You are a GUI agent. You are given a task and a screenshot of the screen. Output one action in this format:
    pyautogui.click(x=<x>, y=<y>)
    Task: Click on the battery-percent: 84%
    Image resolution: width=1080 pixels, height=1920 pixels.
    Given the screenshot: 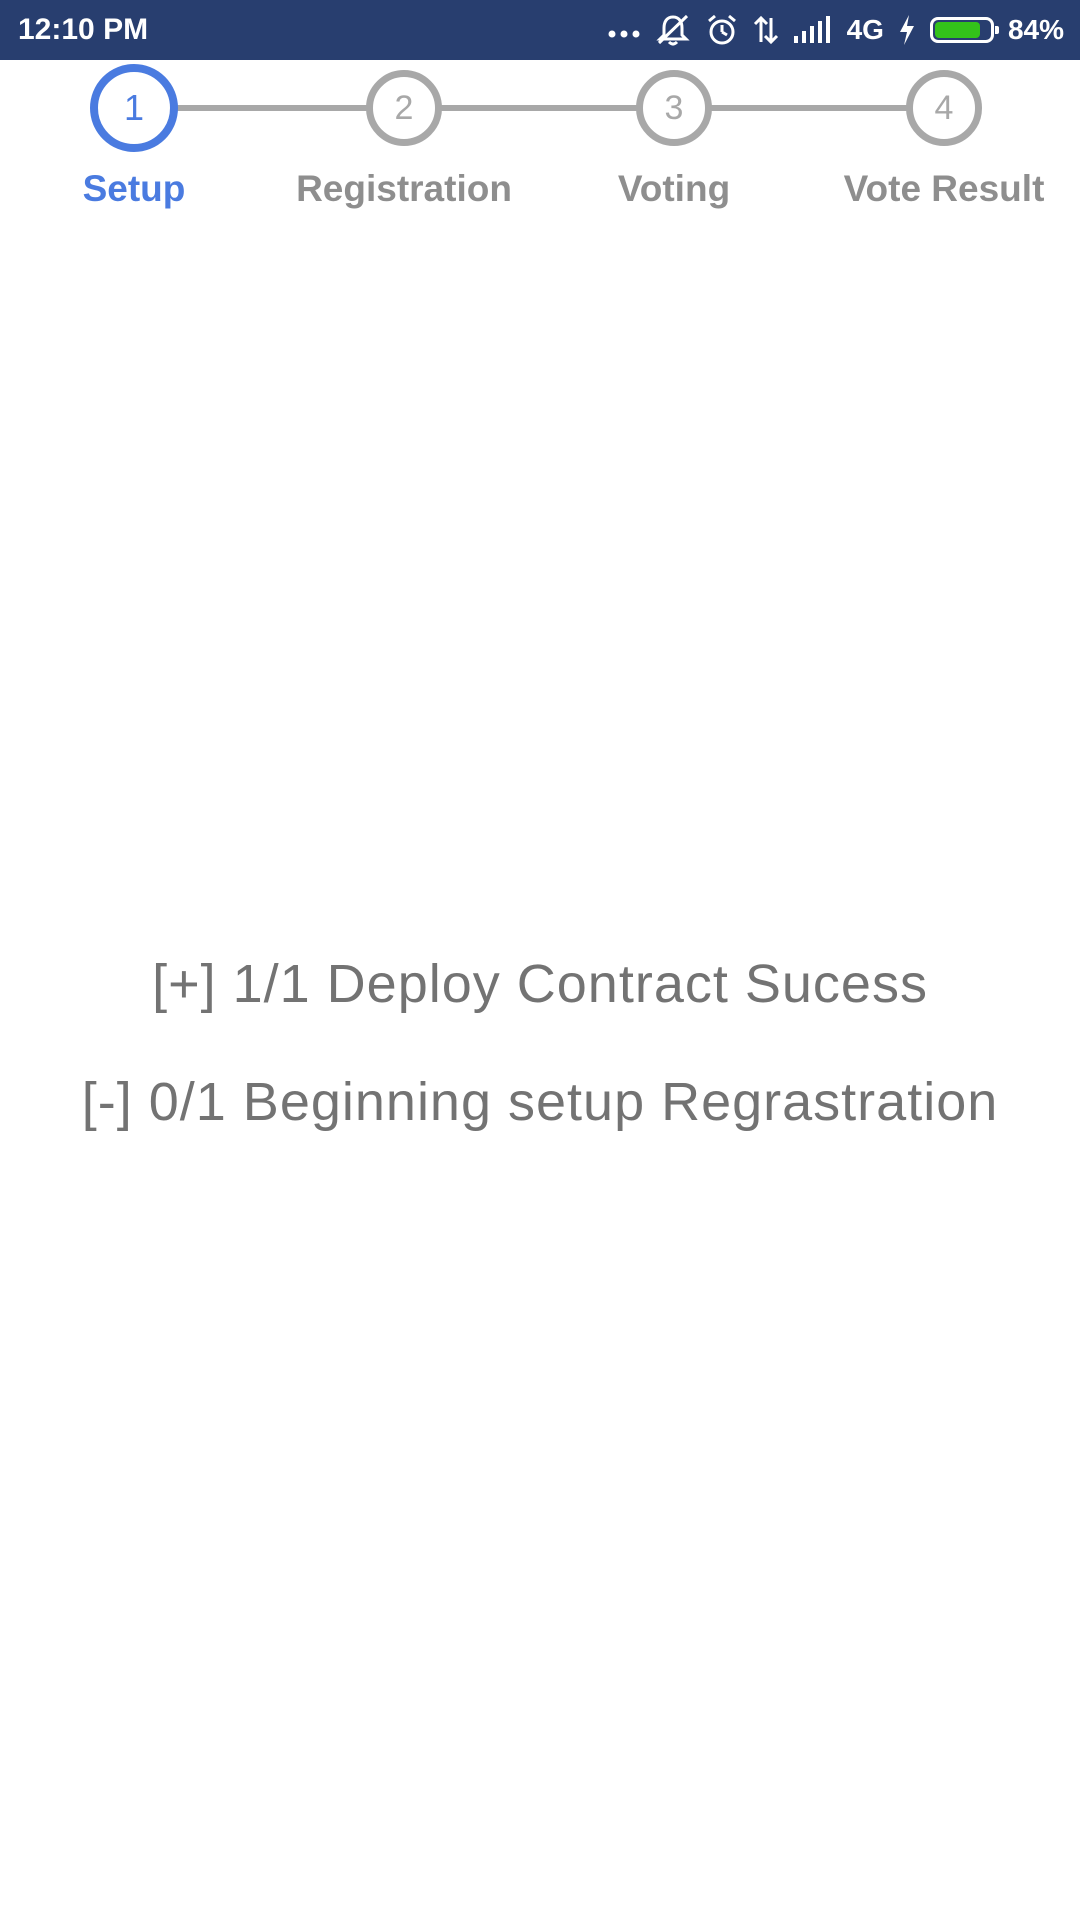 What is the action you would take?
    pyautogui.click(x=1035, y=29)
    